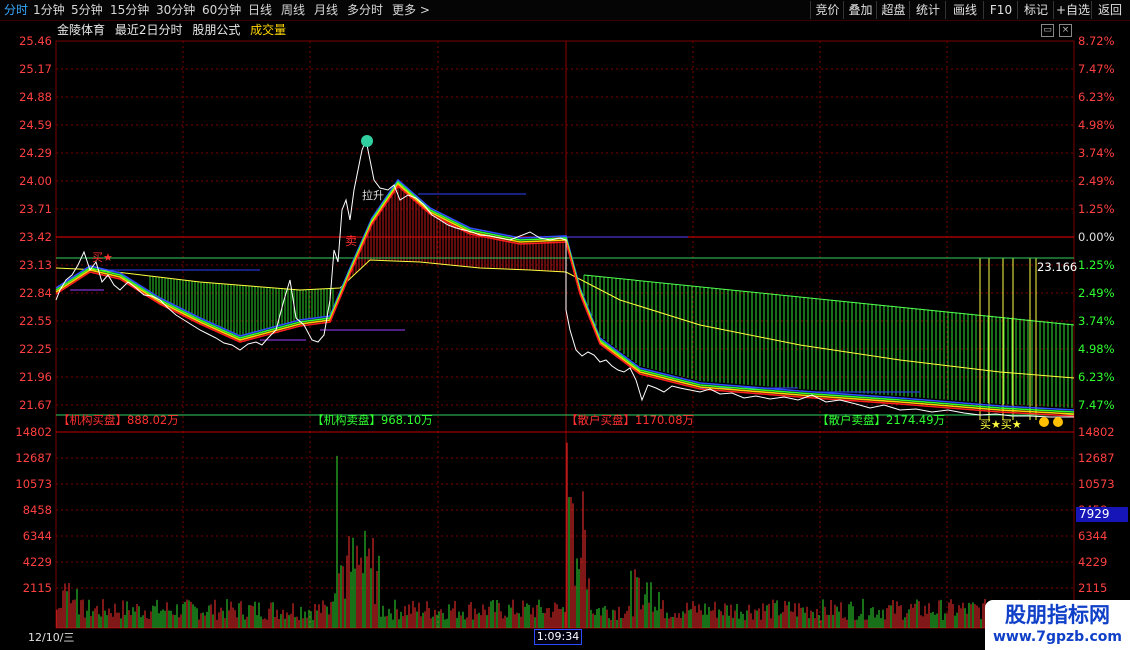  Describe the element at coordinates (1096, 237) in the screenshot. I see `percent-tick-label: 0.00%` at that location.